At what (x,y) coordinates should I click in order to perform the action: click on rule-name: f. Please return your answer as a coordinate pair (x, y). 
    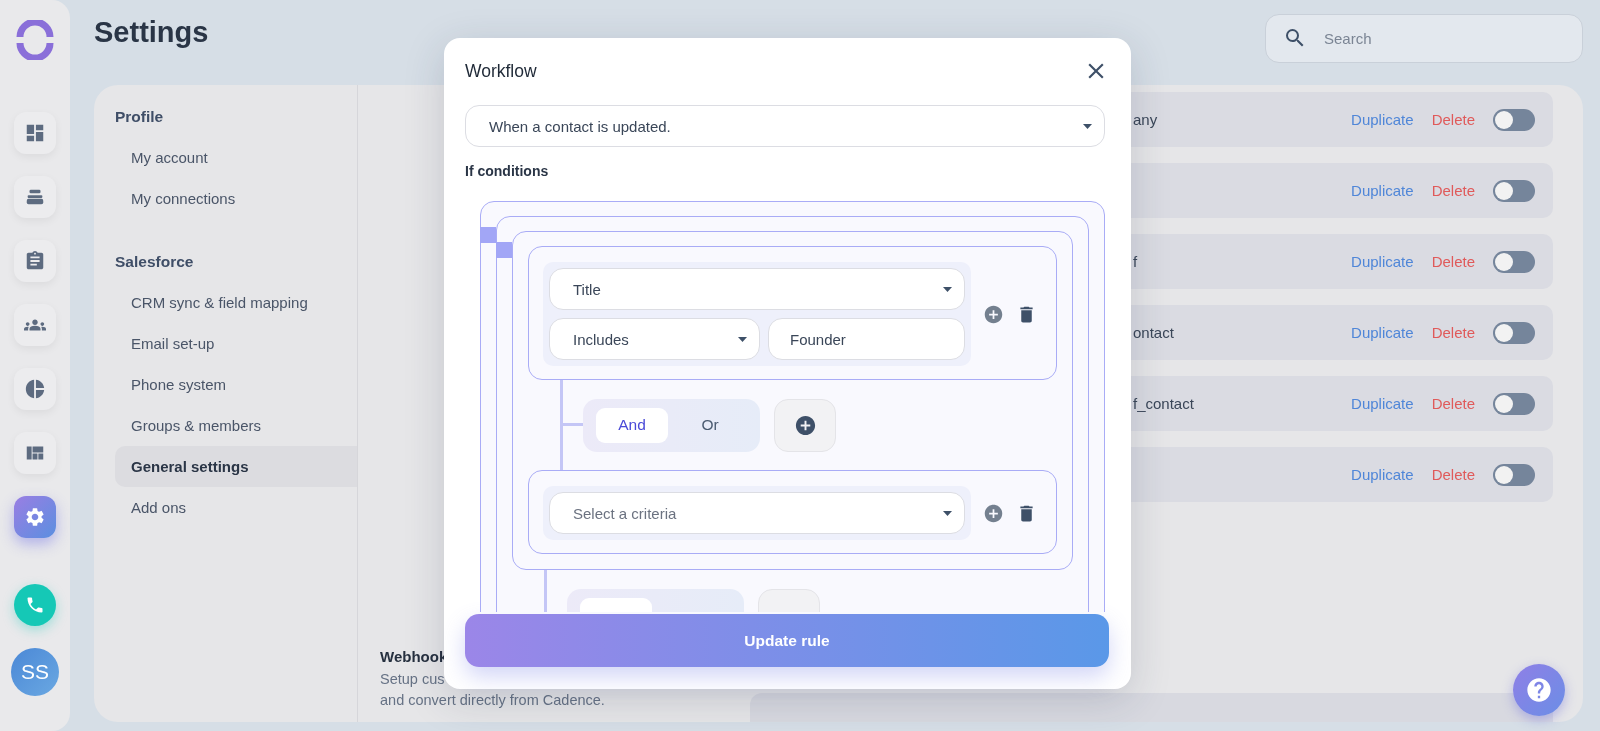
    Looking at the image, I should click on (1136, 261).